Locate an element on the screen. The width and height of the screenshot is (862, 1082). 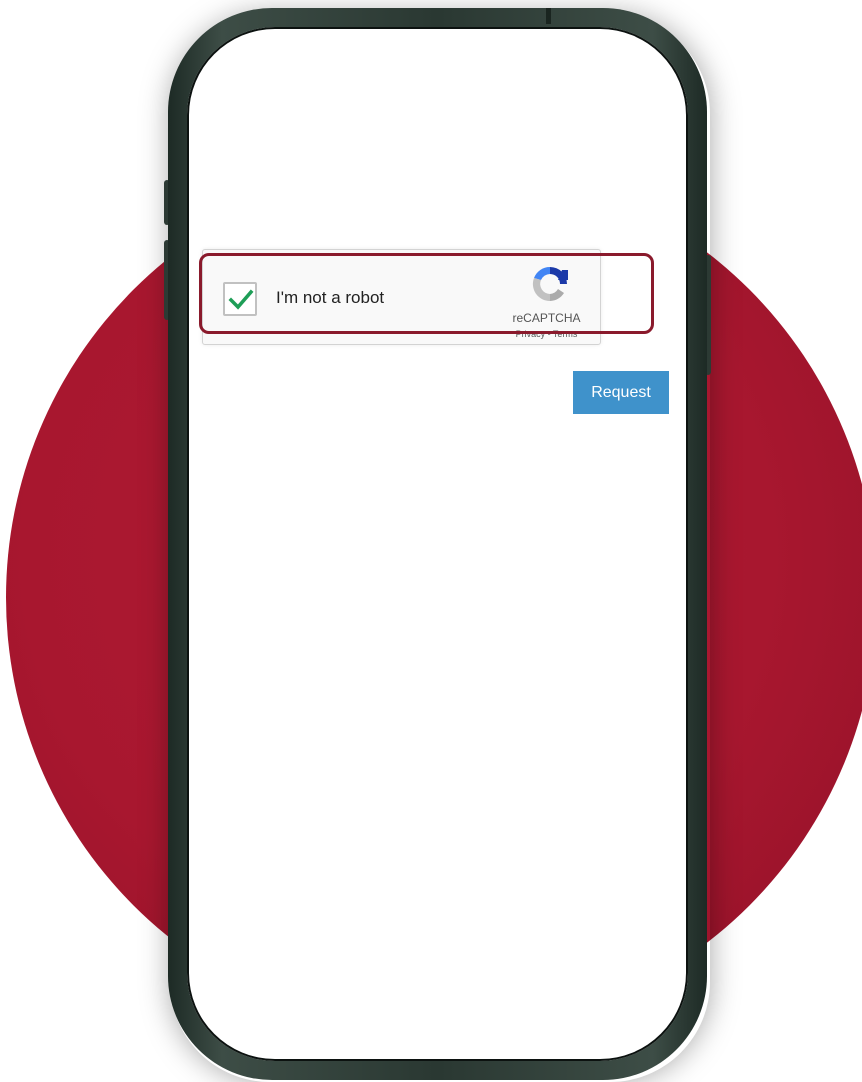
recaptcha-logo-icon is located at coordinates (550, 284).